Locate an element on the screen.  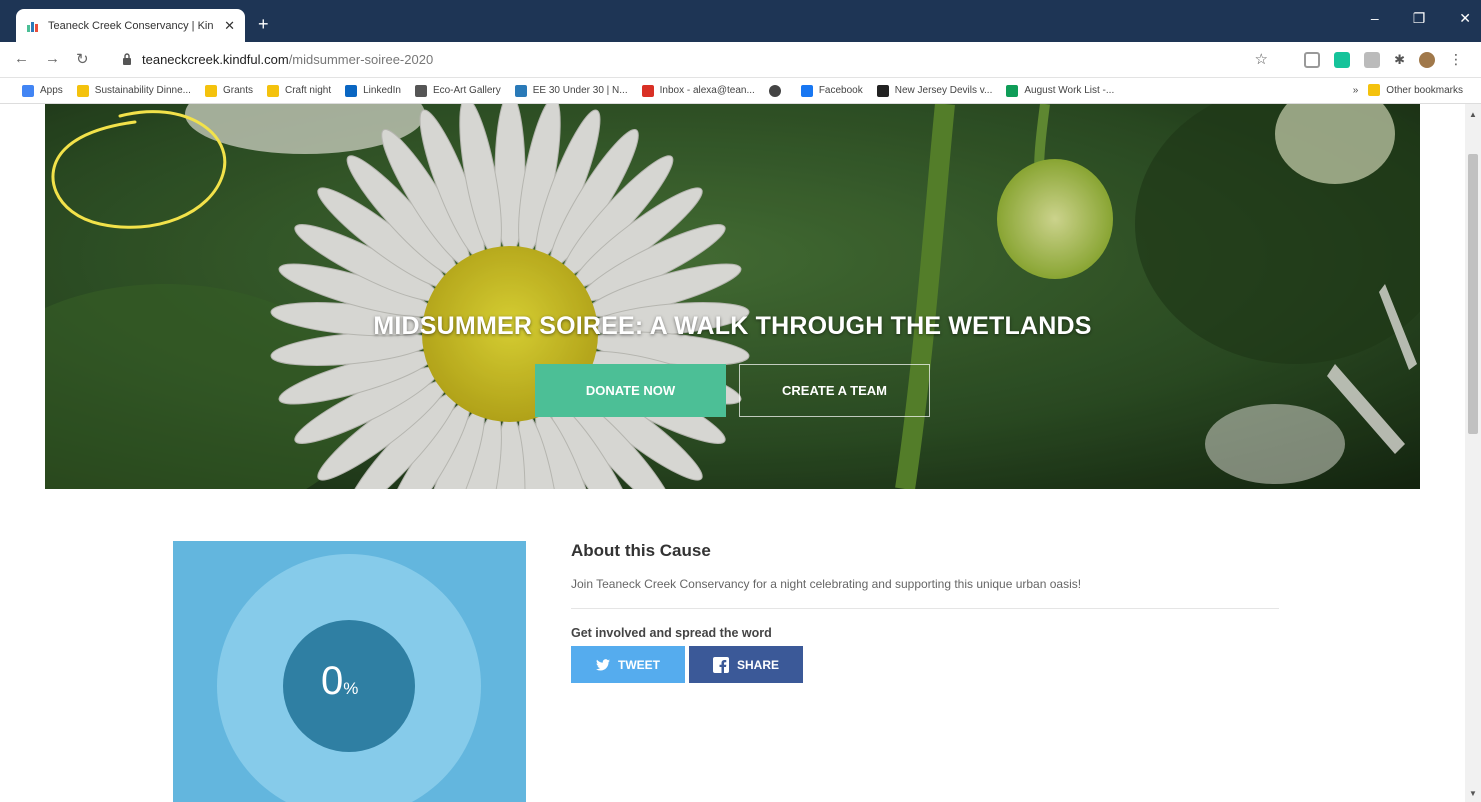
other-bookmarks-folder: Other bookmarks is located at coordinates (1415, 90).